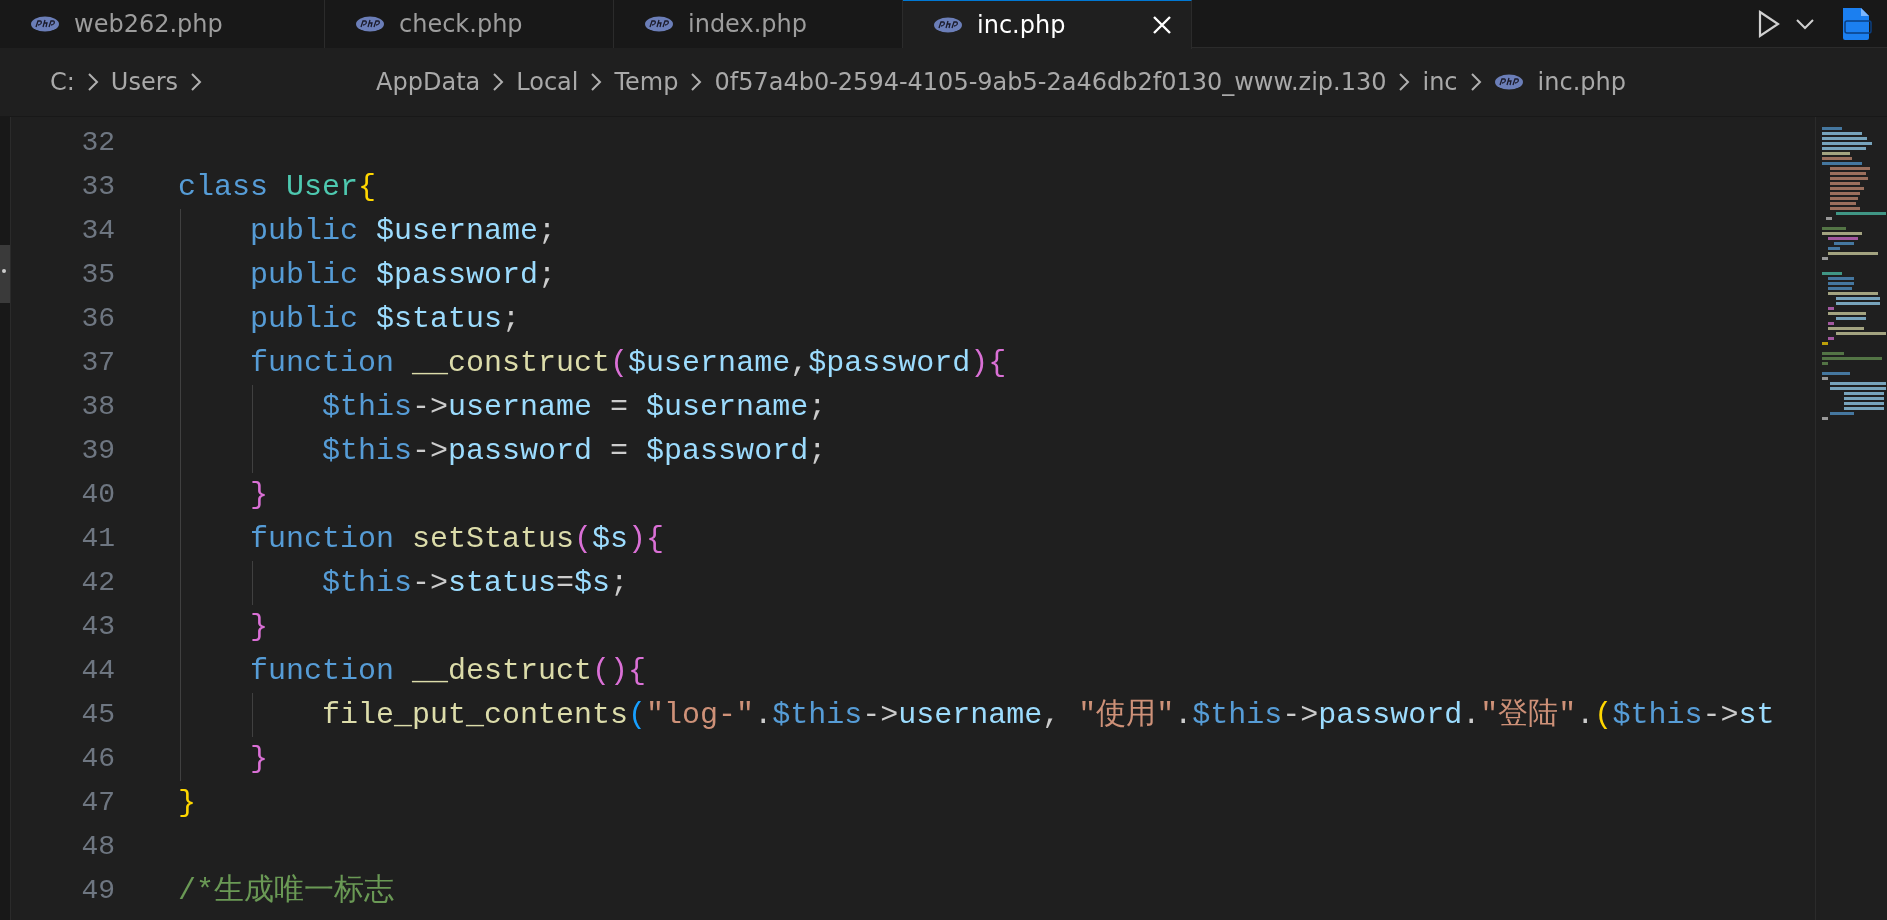  I want to click on breadcrumb-item: inc.php, so click(1581, 82).